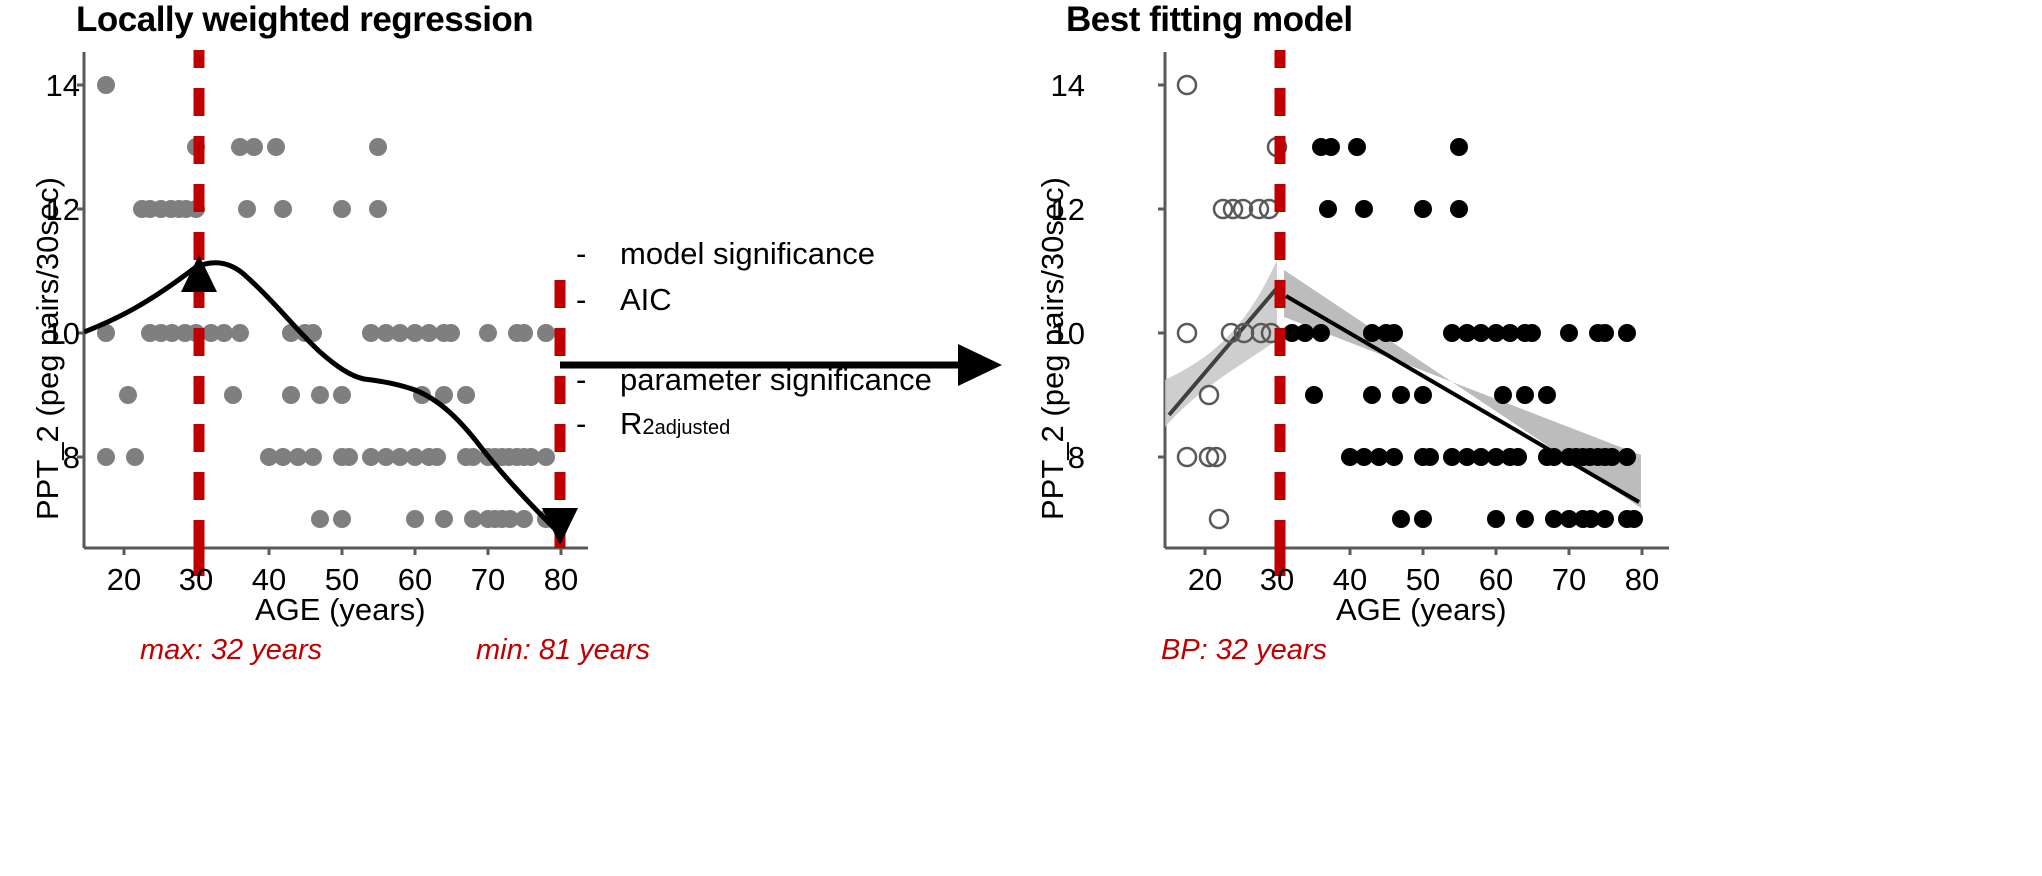  I want to click on right-xtick-70: 70, so click(1569, 579).